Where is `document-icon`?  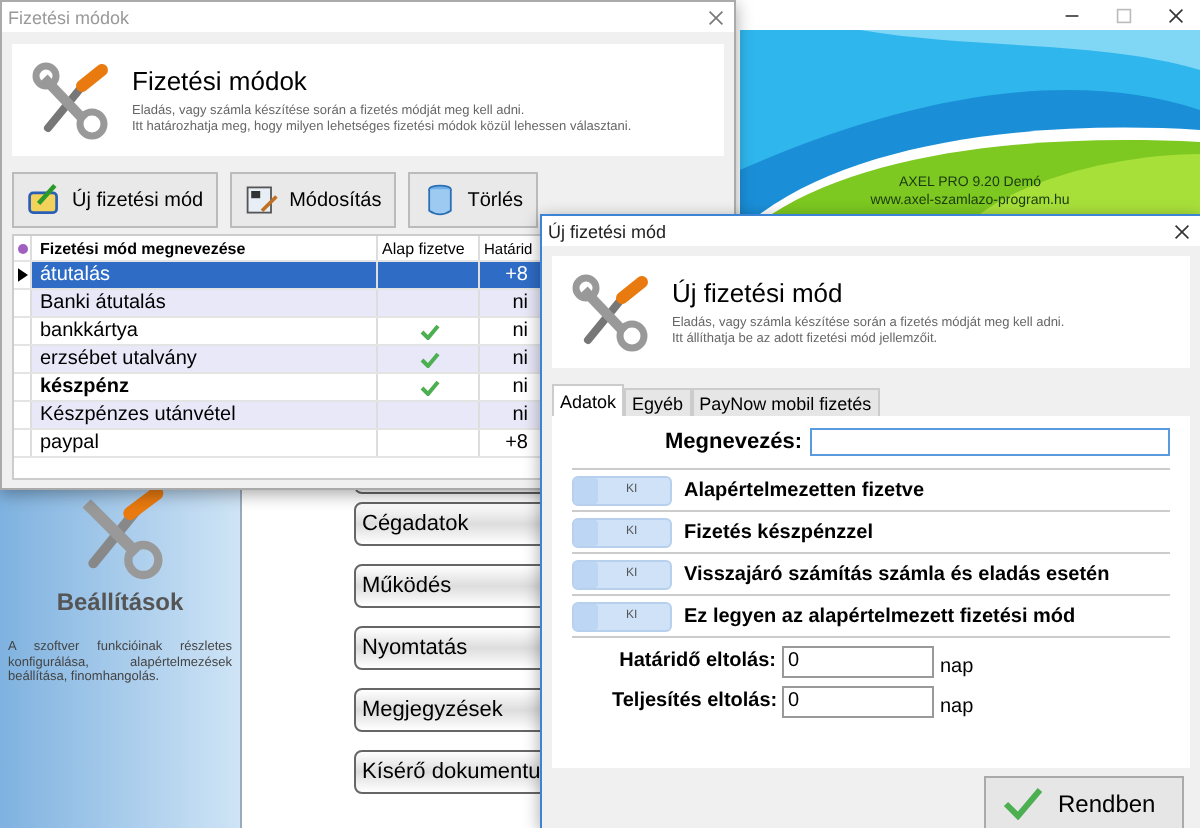 document-icon is located at coordinates (261, 200).